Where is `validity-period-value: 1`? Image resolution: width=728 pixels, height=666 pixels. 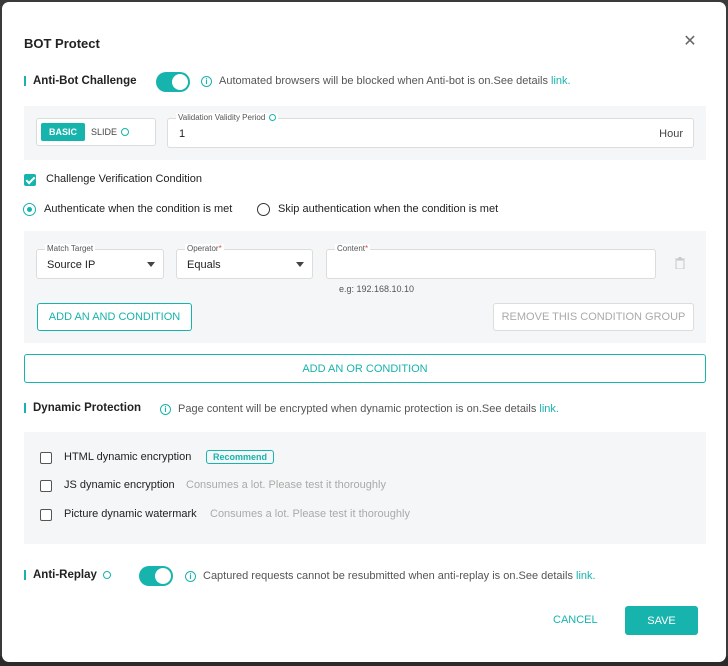
validity-period-value: 1 is located at coordinates (182, 134).